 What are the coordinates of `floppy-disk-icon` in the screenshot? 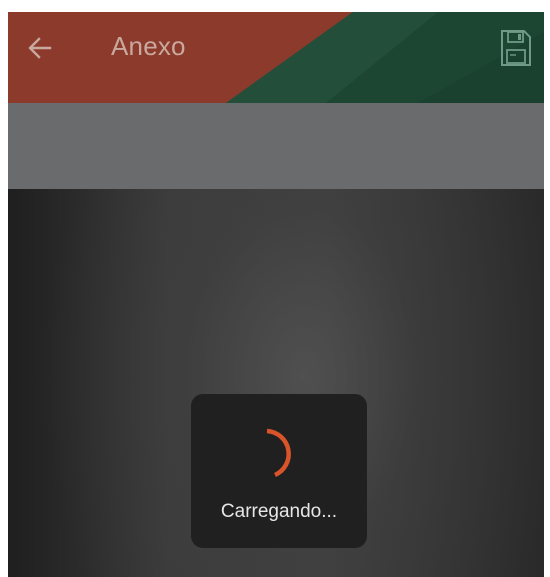 It's located at (516, 48).